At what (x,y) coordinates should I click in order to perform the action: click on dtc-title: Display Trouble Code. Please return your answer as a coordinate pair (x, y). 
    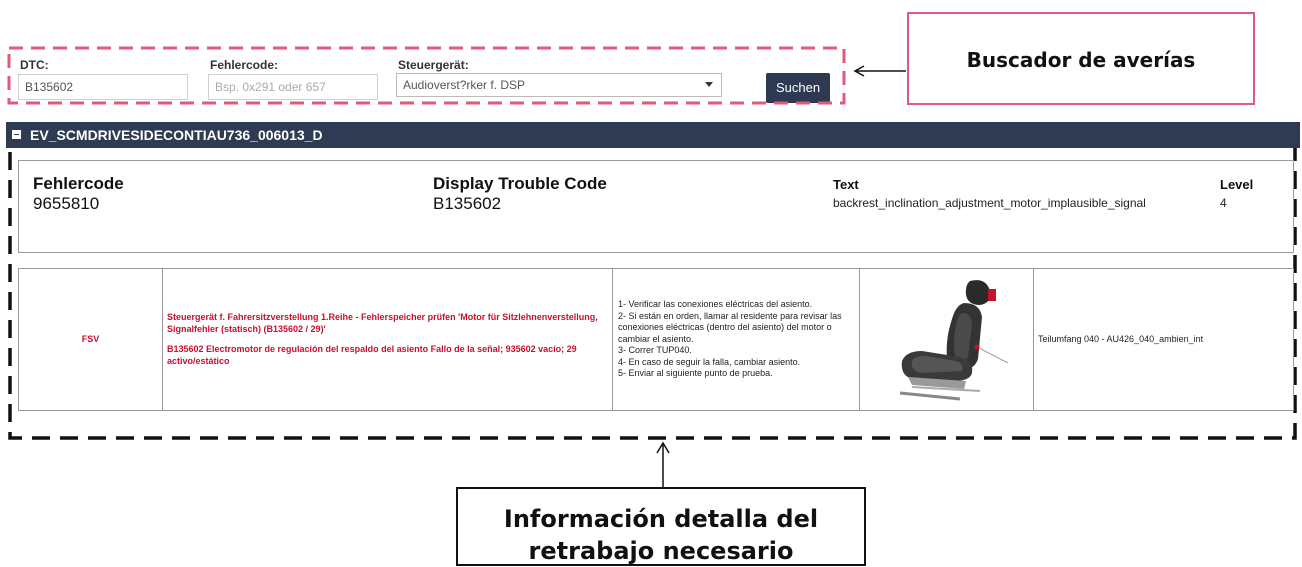
    Looking at the image, I should click on (520, 183).